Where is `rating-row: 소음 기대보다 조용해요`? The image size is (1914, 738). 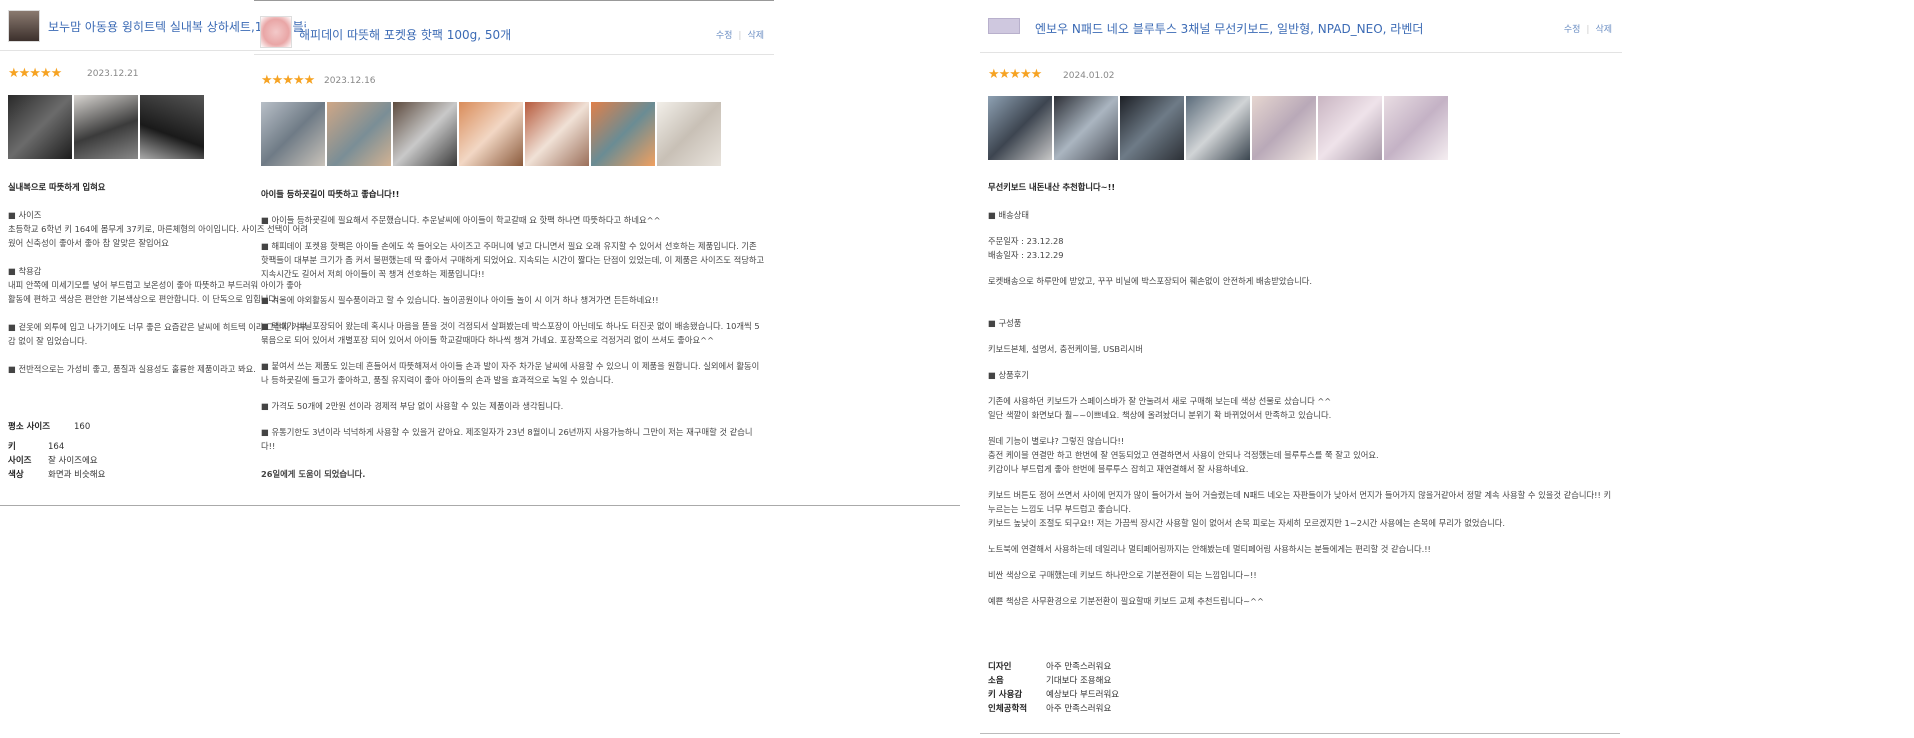
rating-row: 소음 기대보다 조용해요 is located at coordinates (1050, 681).